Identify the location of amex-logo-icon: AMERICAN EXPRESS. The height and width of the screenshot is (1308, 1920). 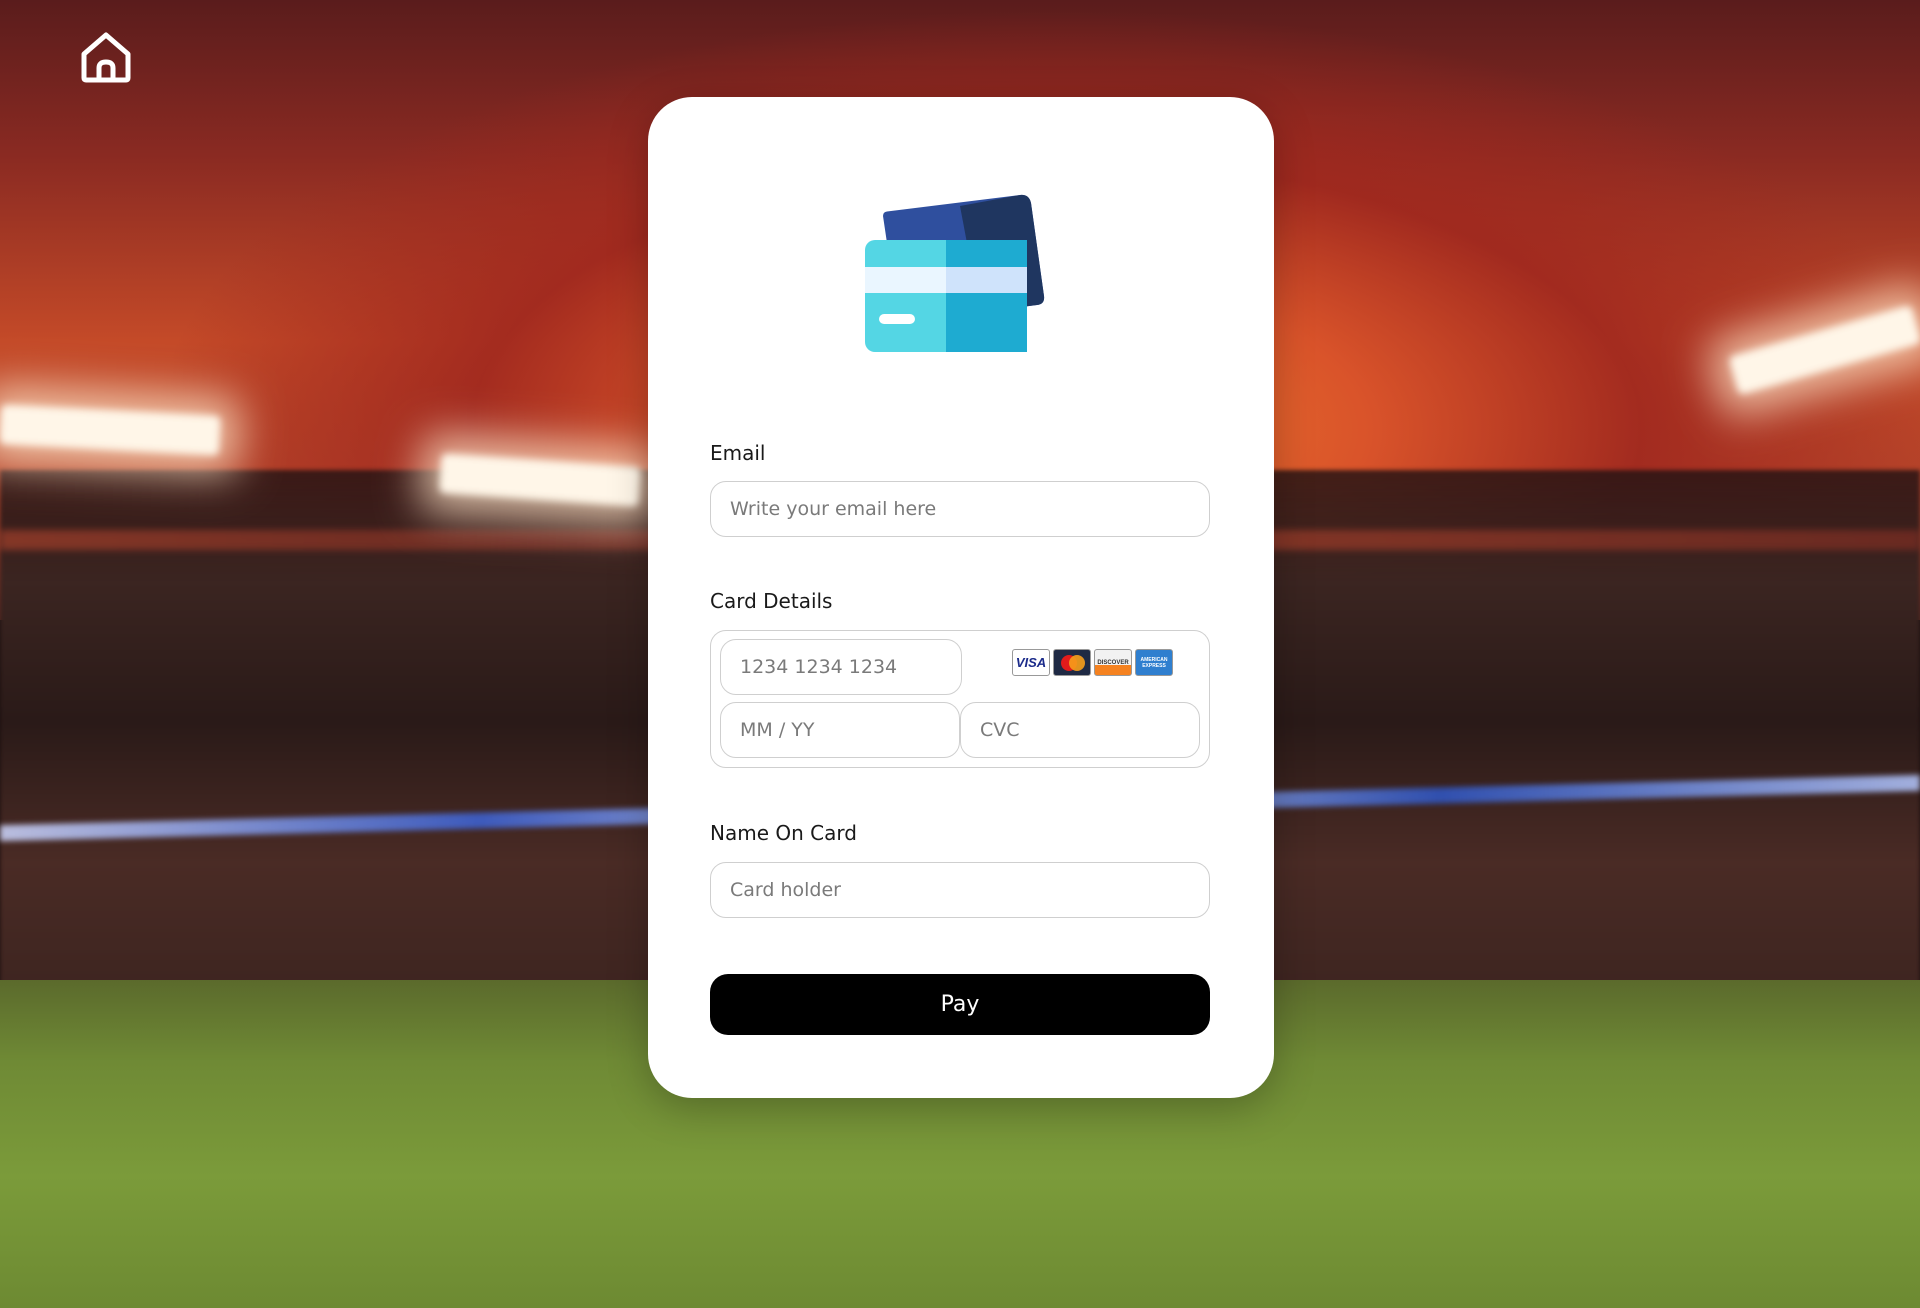
(1154, 662).